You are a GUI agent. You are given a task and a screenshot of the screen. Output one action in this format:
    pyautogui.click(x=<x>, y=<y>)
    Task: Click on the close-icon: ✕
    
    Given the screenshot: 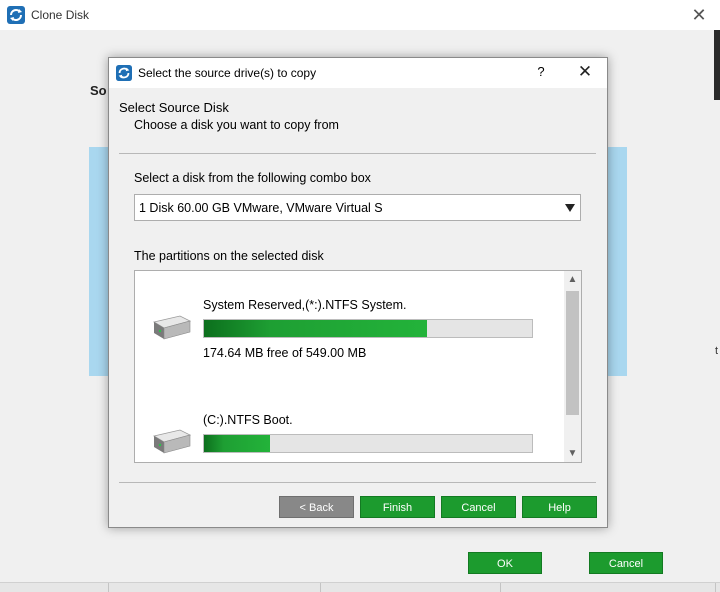 What is the action you would take?
    pyautogui.click(x=585, y=72)
    